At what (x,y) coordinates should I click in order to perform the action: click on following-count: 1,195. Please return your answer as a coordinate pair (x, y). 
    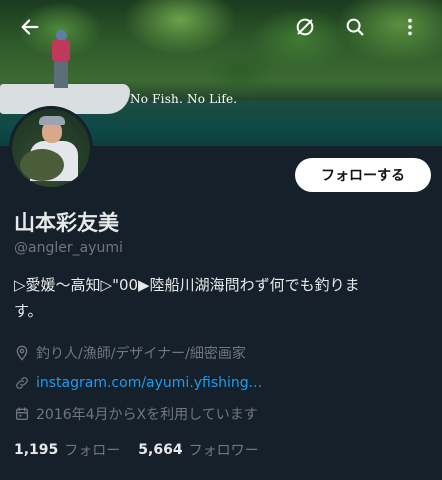
    Looking at the image, I should click on (36, 450).